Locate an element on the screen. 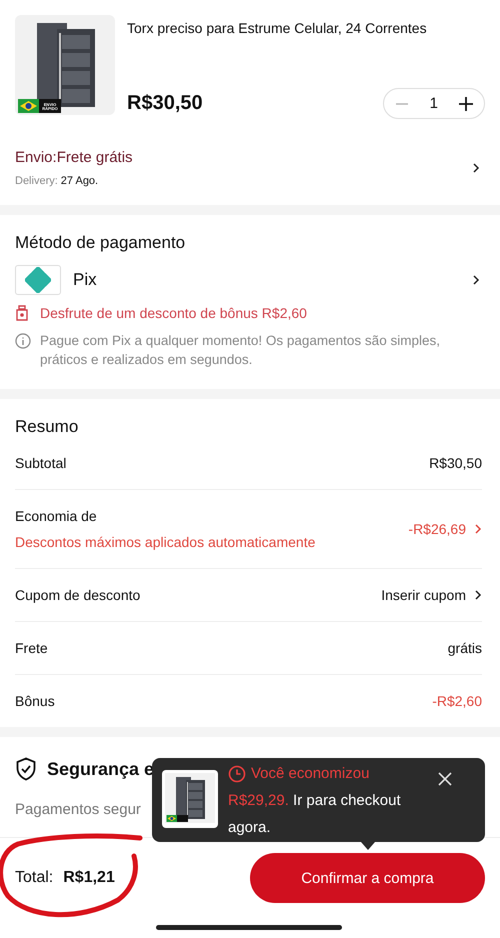  product-title: Torx preciso para Estrume Celular, 24 Correntes is located at coordinates (277, 28).